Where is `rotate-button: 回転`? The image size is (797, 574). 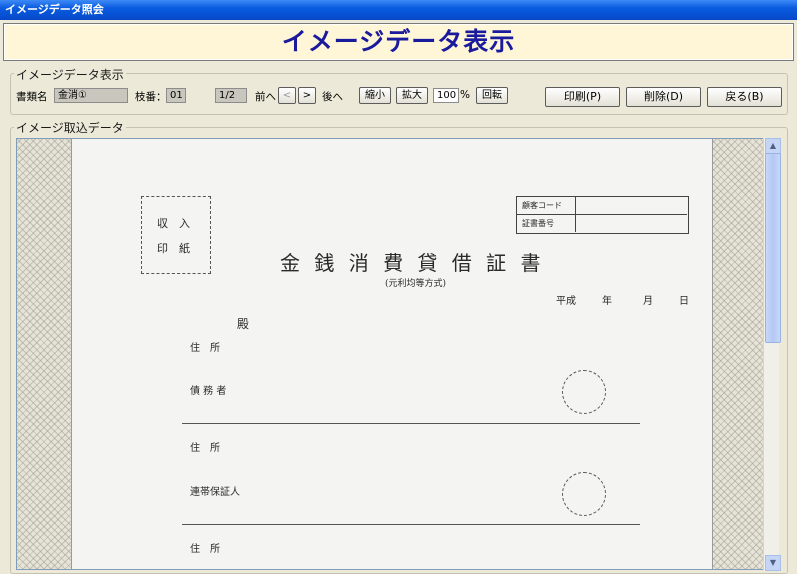
rotate-button: 回転 is located at coordinates (492, 95).